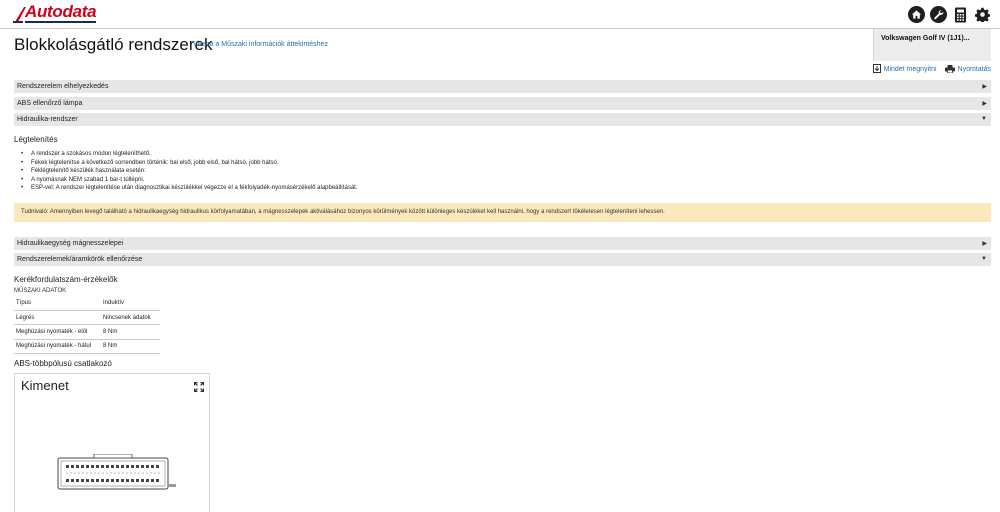 The image size is (1000, 512). I want to click on show-all-label: Mindet megnyitni, so click(910, 69).